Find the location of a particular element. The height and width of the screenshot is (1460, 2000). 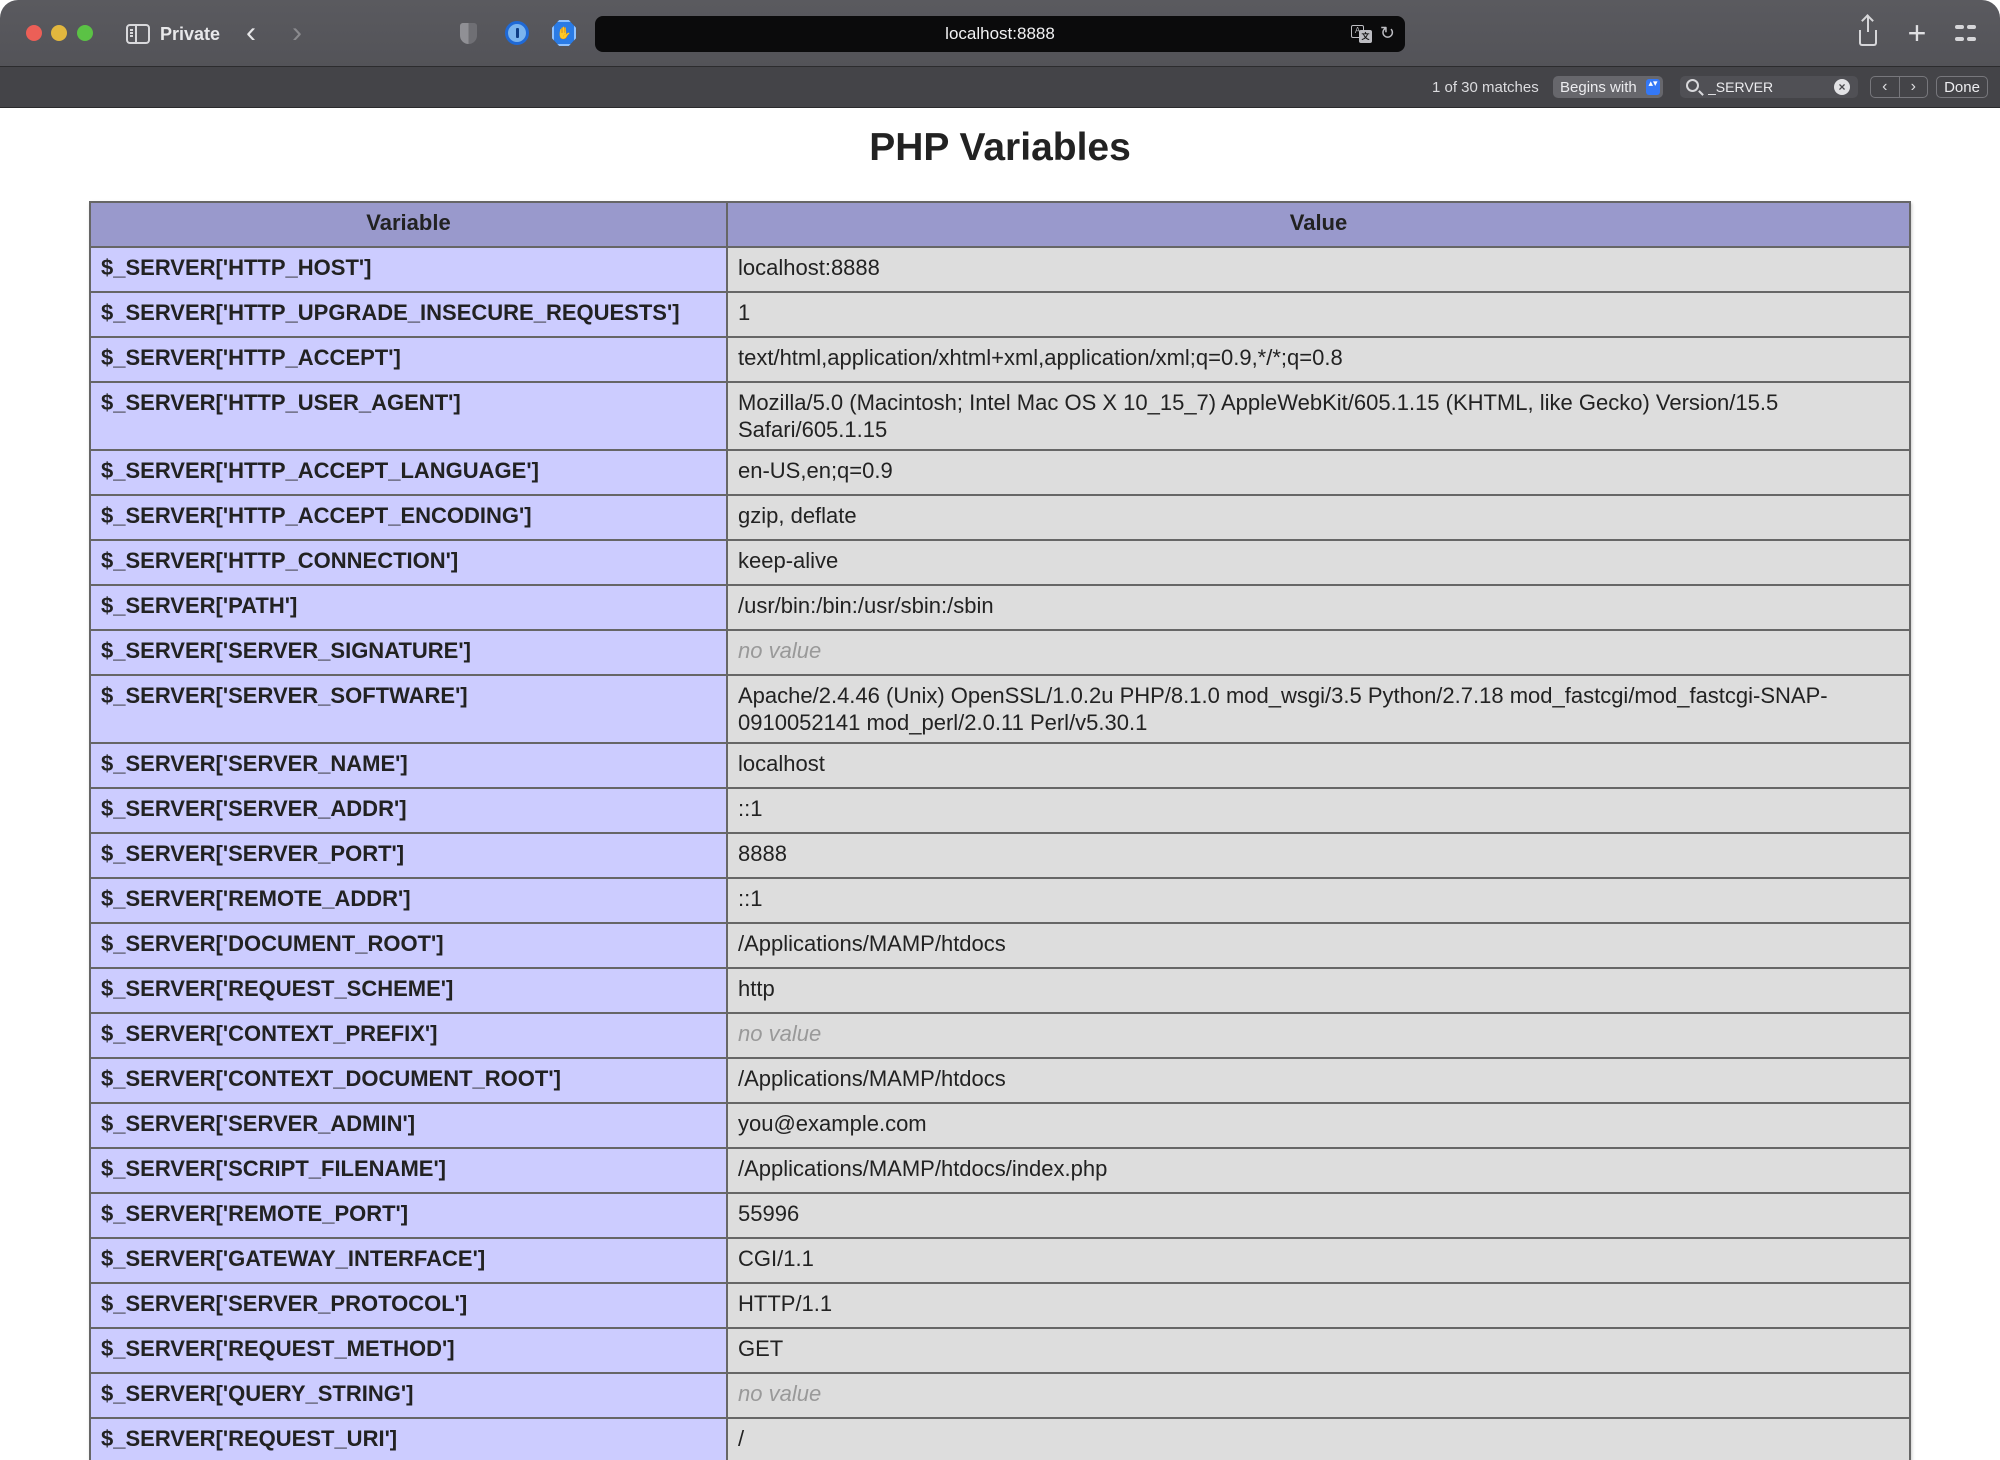

previous-match-button: ‹ is located at coordinates (1885, 87).